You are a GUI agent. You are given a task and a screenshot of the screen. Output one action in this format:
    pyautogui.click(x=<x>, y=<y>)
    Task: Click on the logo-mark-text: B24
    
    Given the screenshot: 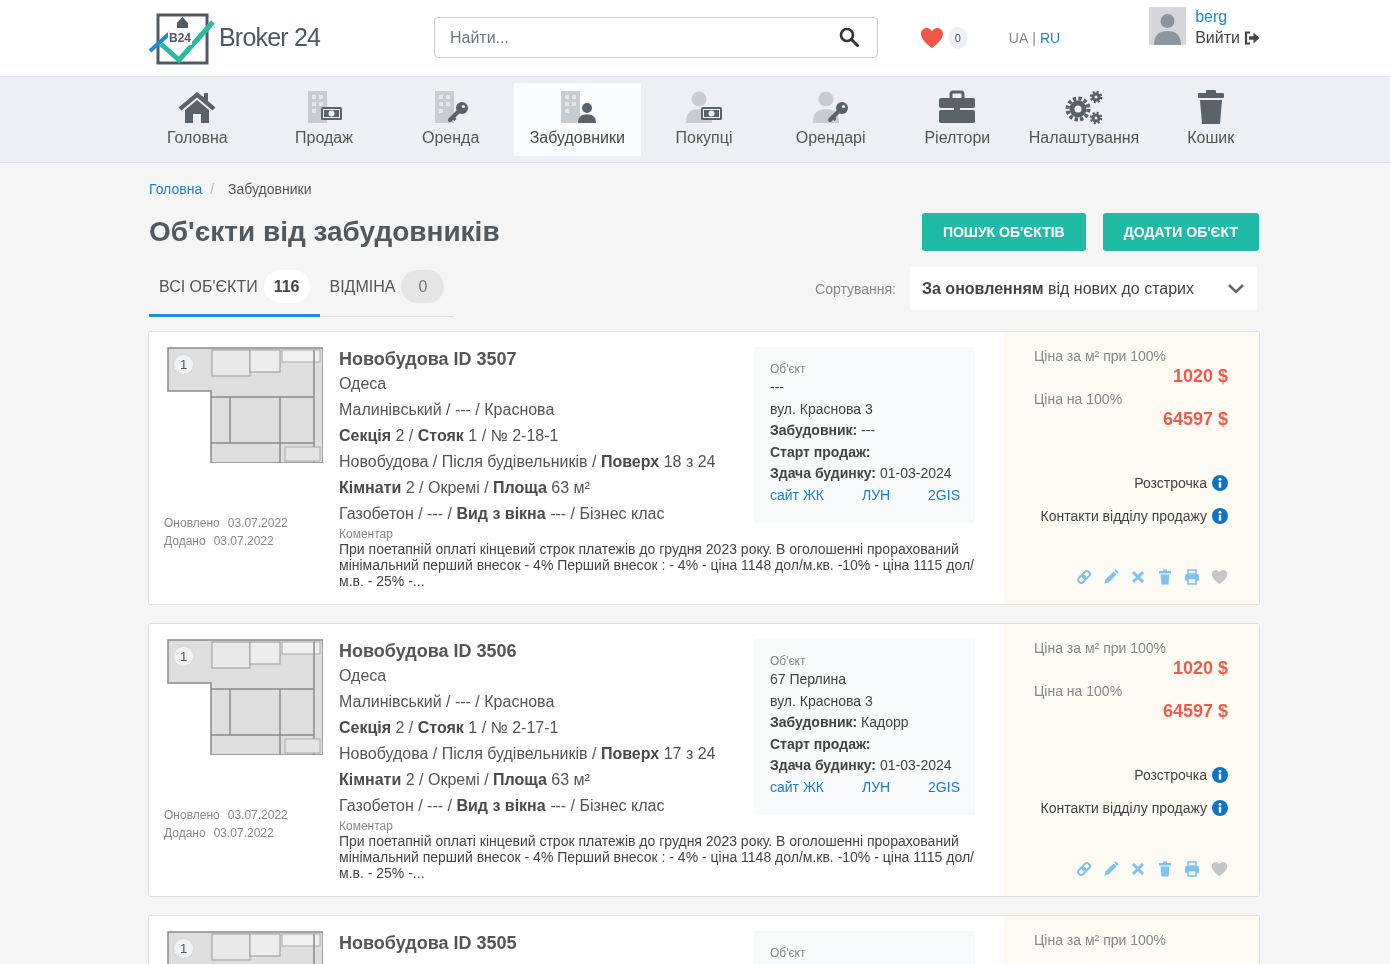 What is the action you would take?
    pyautogui.click(x=180, y=38)
    